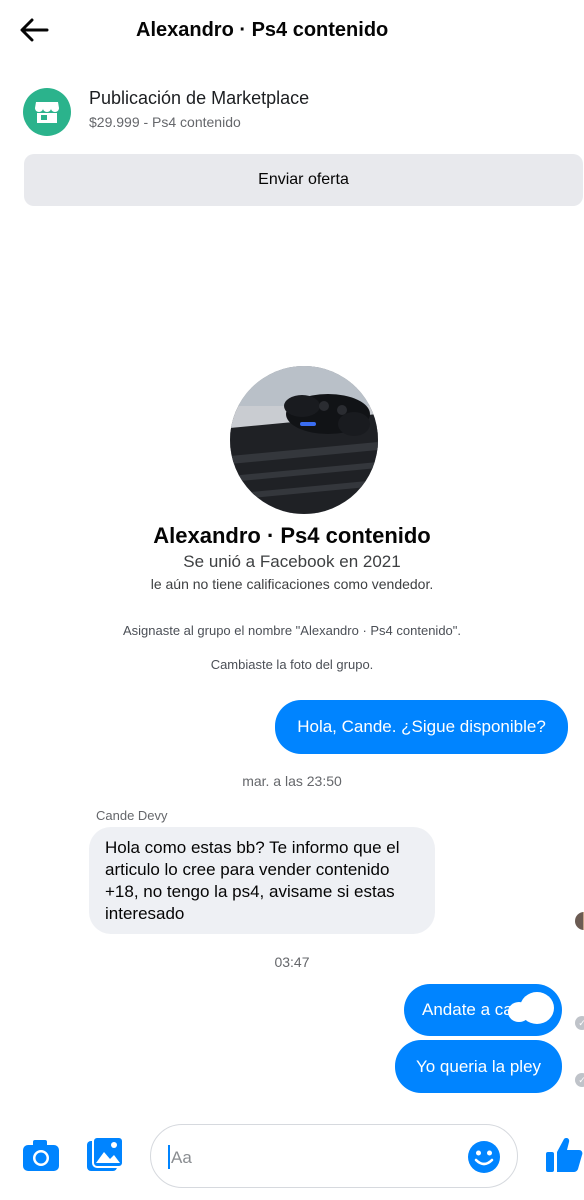 This screenshot has width=584, height=1200. I want to click on sender-name: Cande Devy, so click(132, 815).